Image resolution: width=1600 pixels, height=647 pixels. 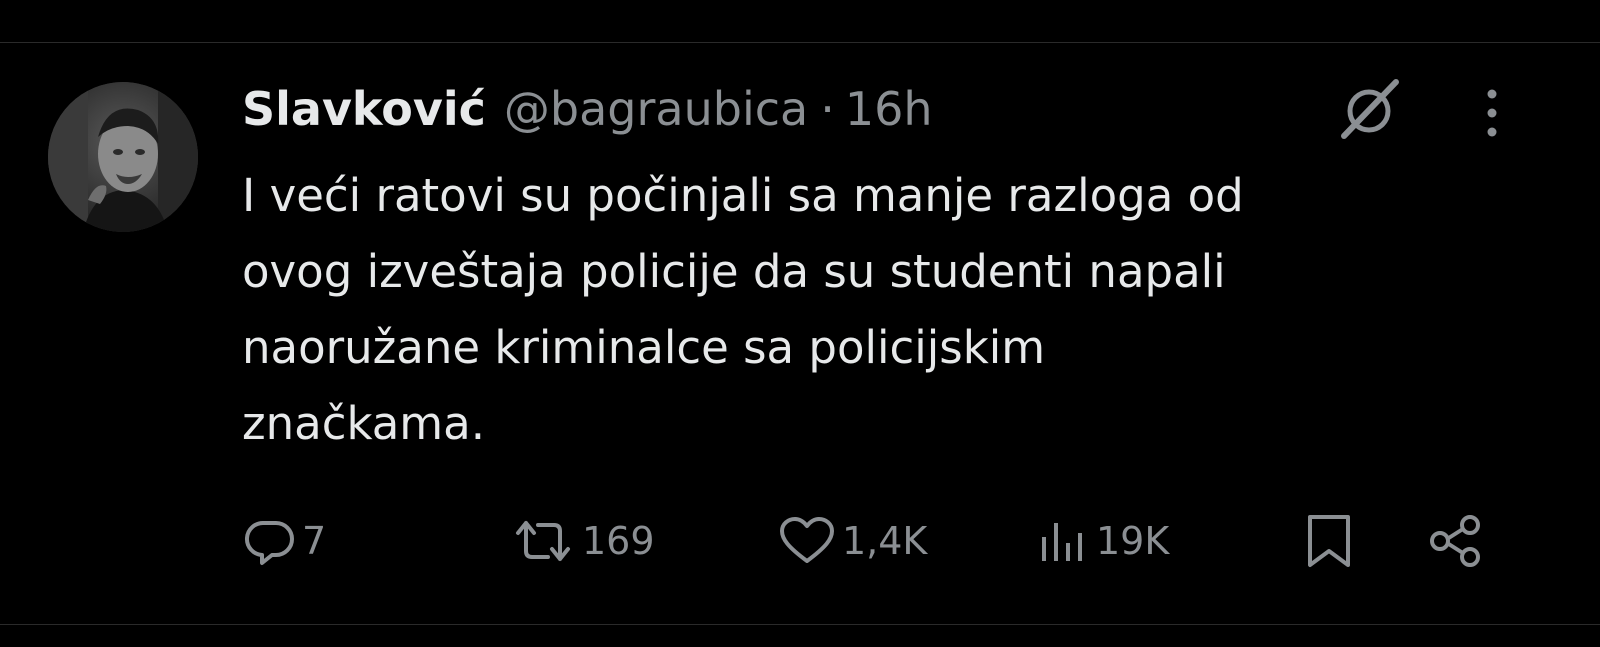 I want to click on share-icon, so click(x=1455, y=541).